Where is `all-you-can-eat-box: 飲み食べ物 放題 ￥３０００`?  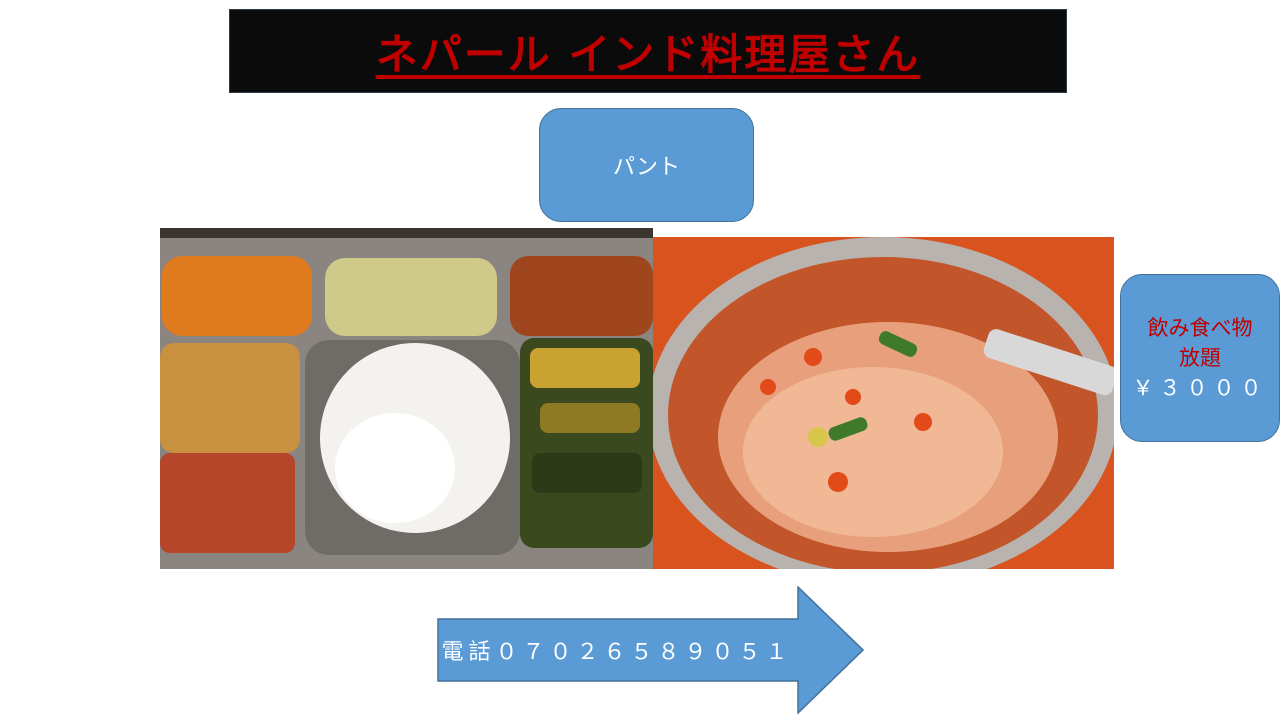
all-you-can-eat-box: 飲み食べ物 放題 ￥３０００ is located at coordinates (1200, 358).